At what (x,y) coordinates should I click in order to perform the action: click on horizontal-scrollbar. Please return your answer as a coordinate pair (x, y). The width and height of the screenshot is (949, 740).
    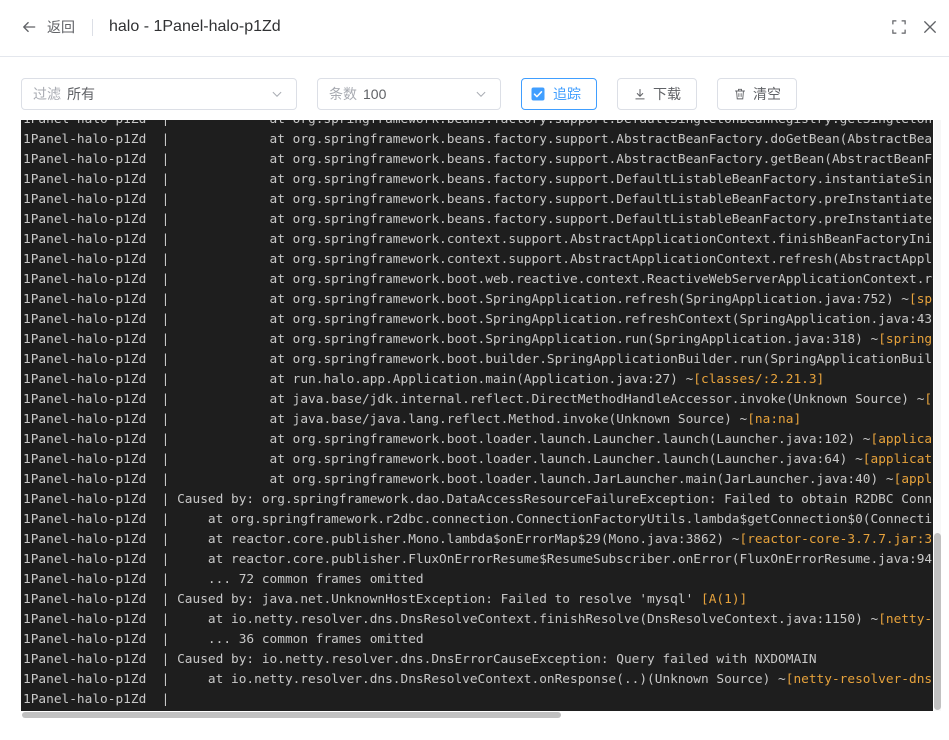
    Looking at the image, I should click on (477, 715).